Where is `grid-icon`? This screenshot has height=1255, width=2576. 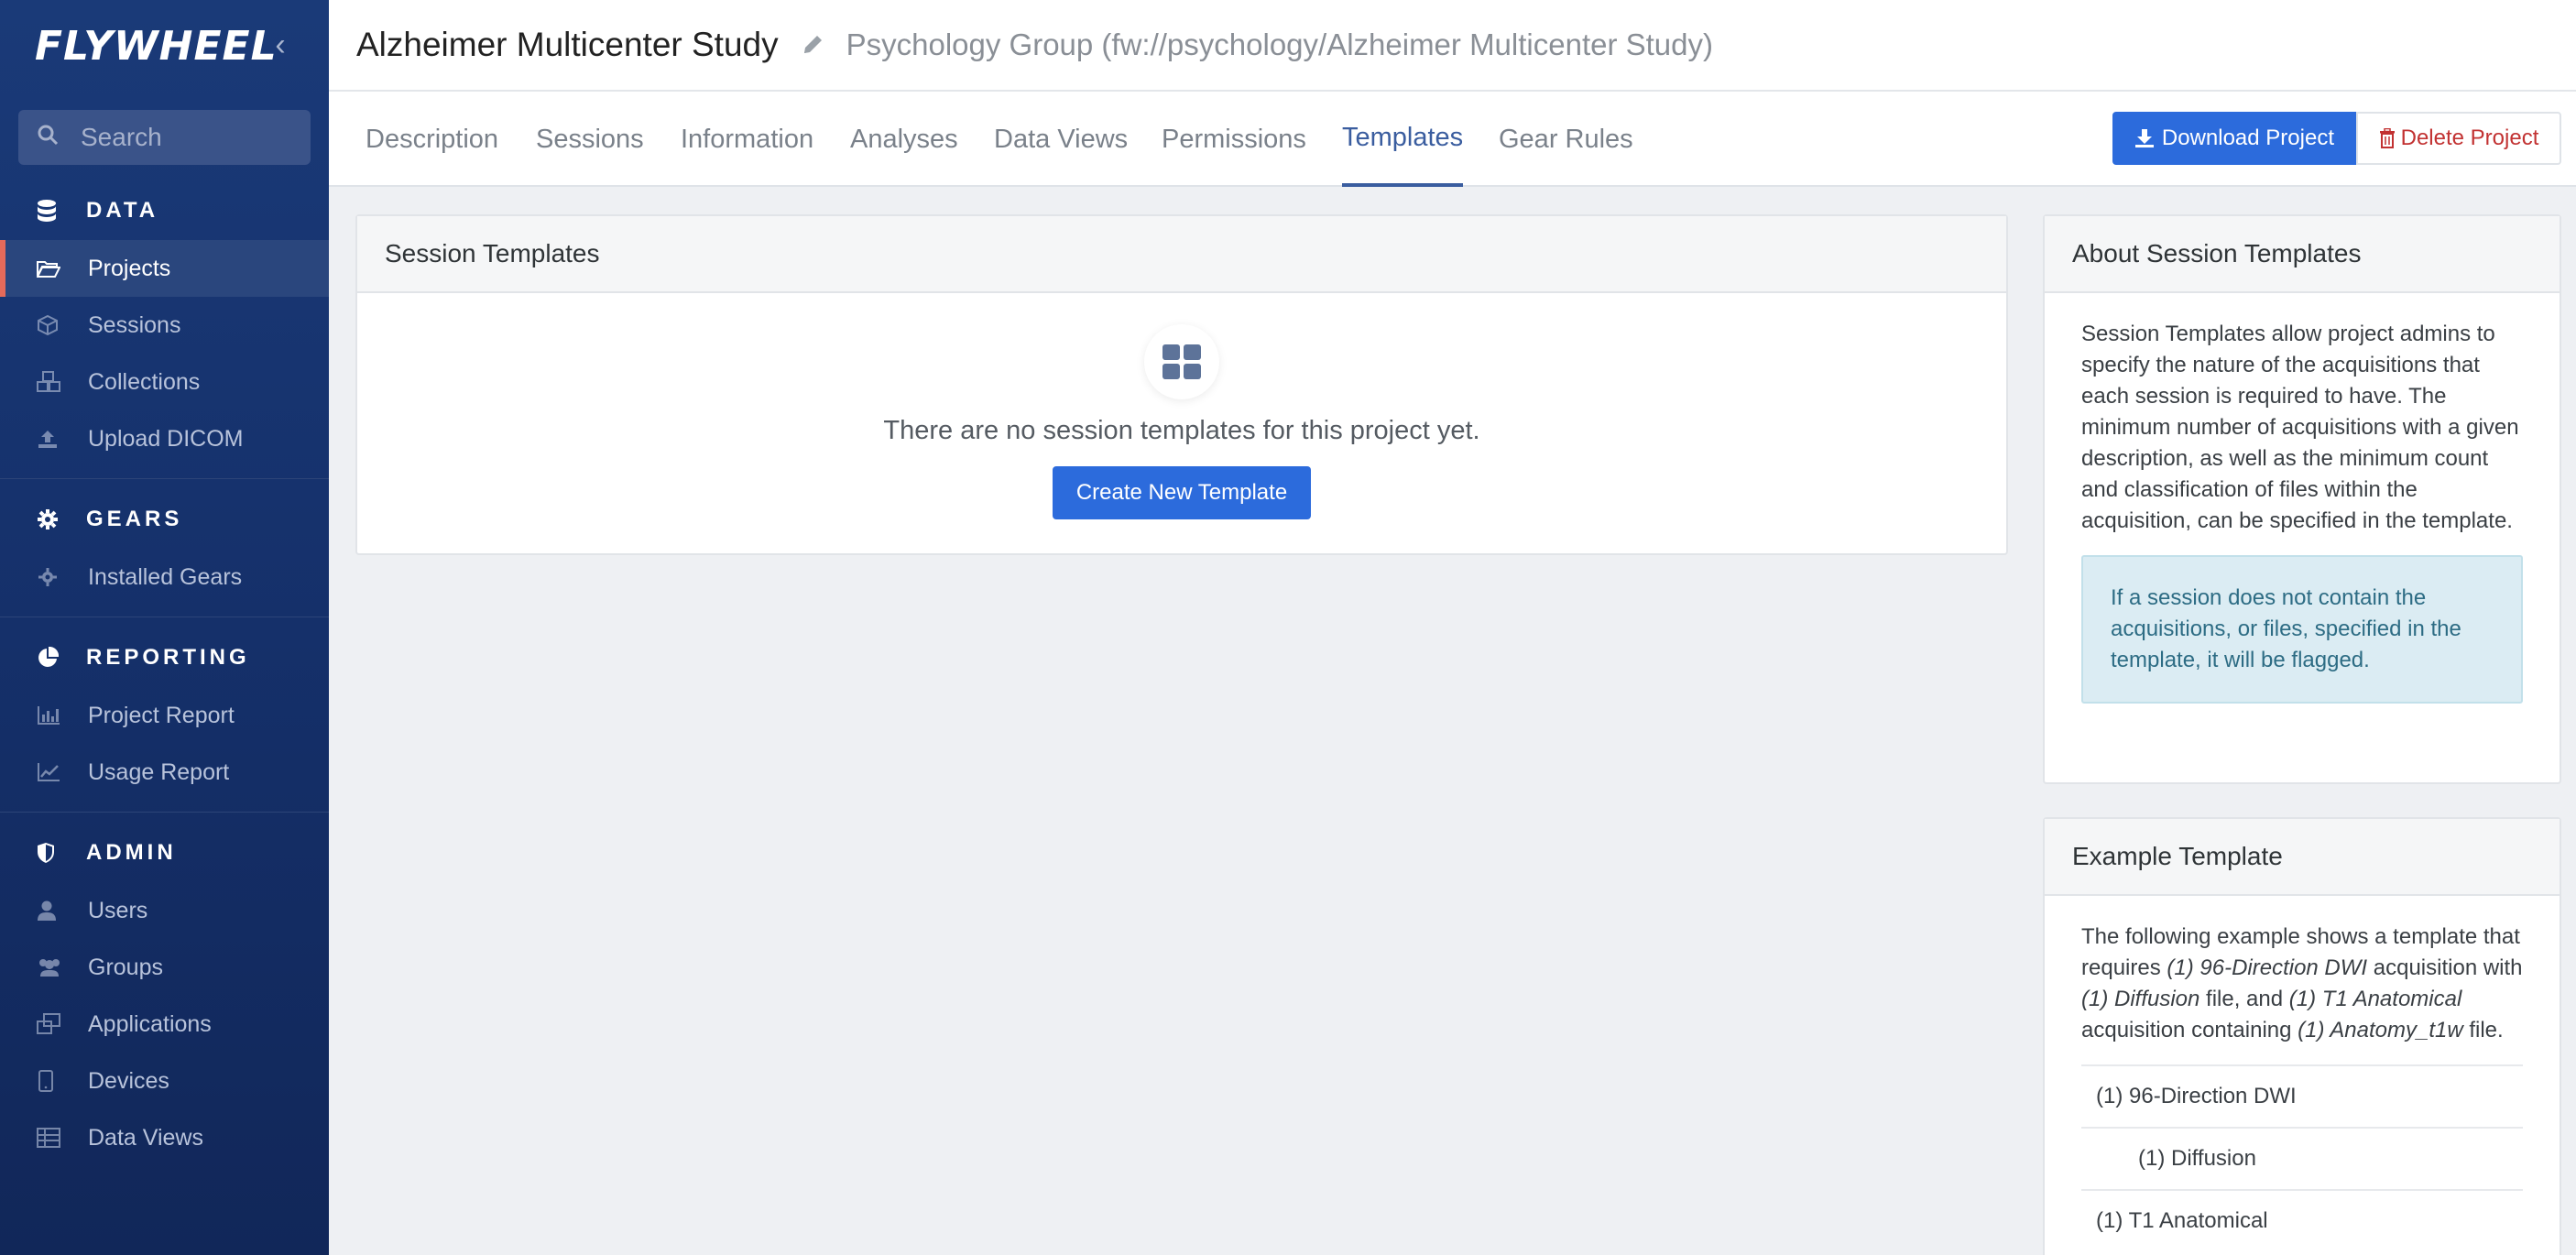
grid-icon is located at coordinates (1182, 361).